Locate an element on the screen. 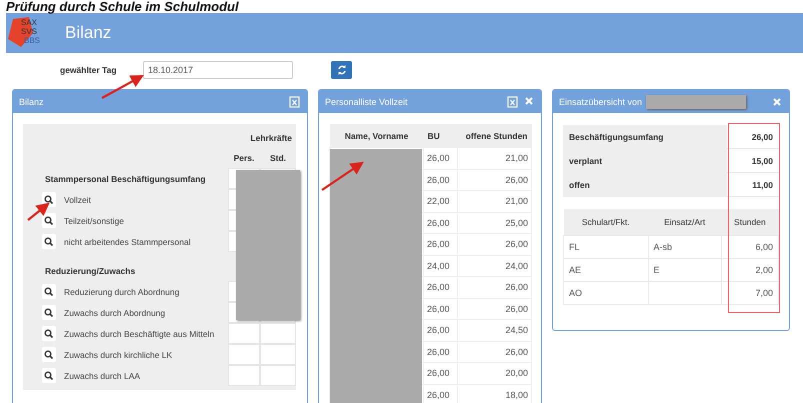 The width and height of the screenshot is (803, 403). table-cell: 22,00 is located at coordinates (441, 201).